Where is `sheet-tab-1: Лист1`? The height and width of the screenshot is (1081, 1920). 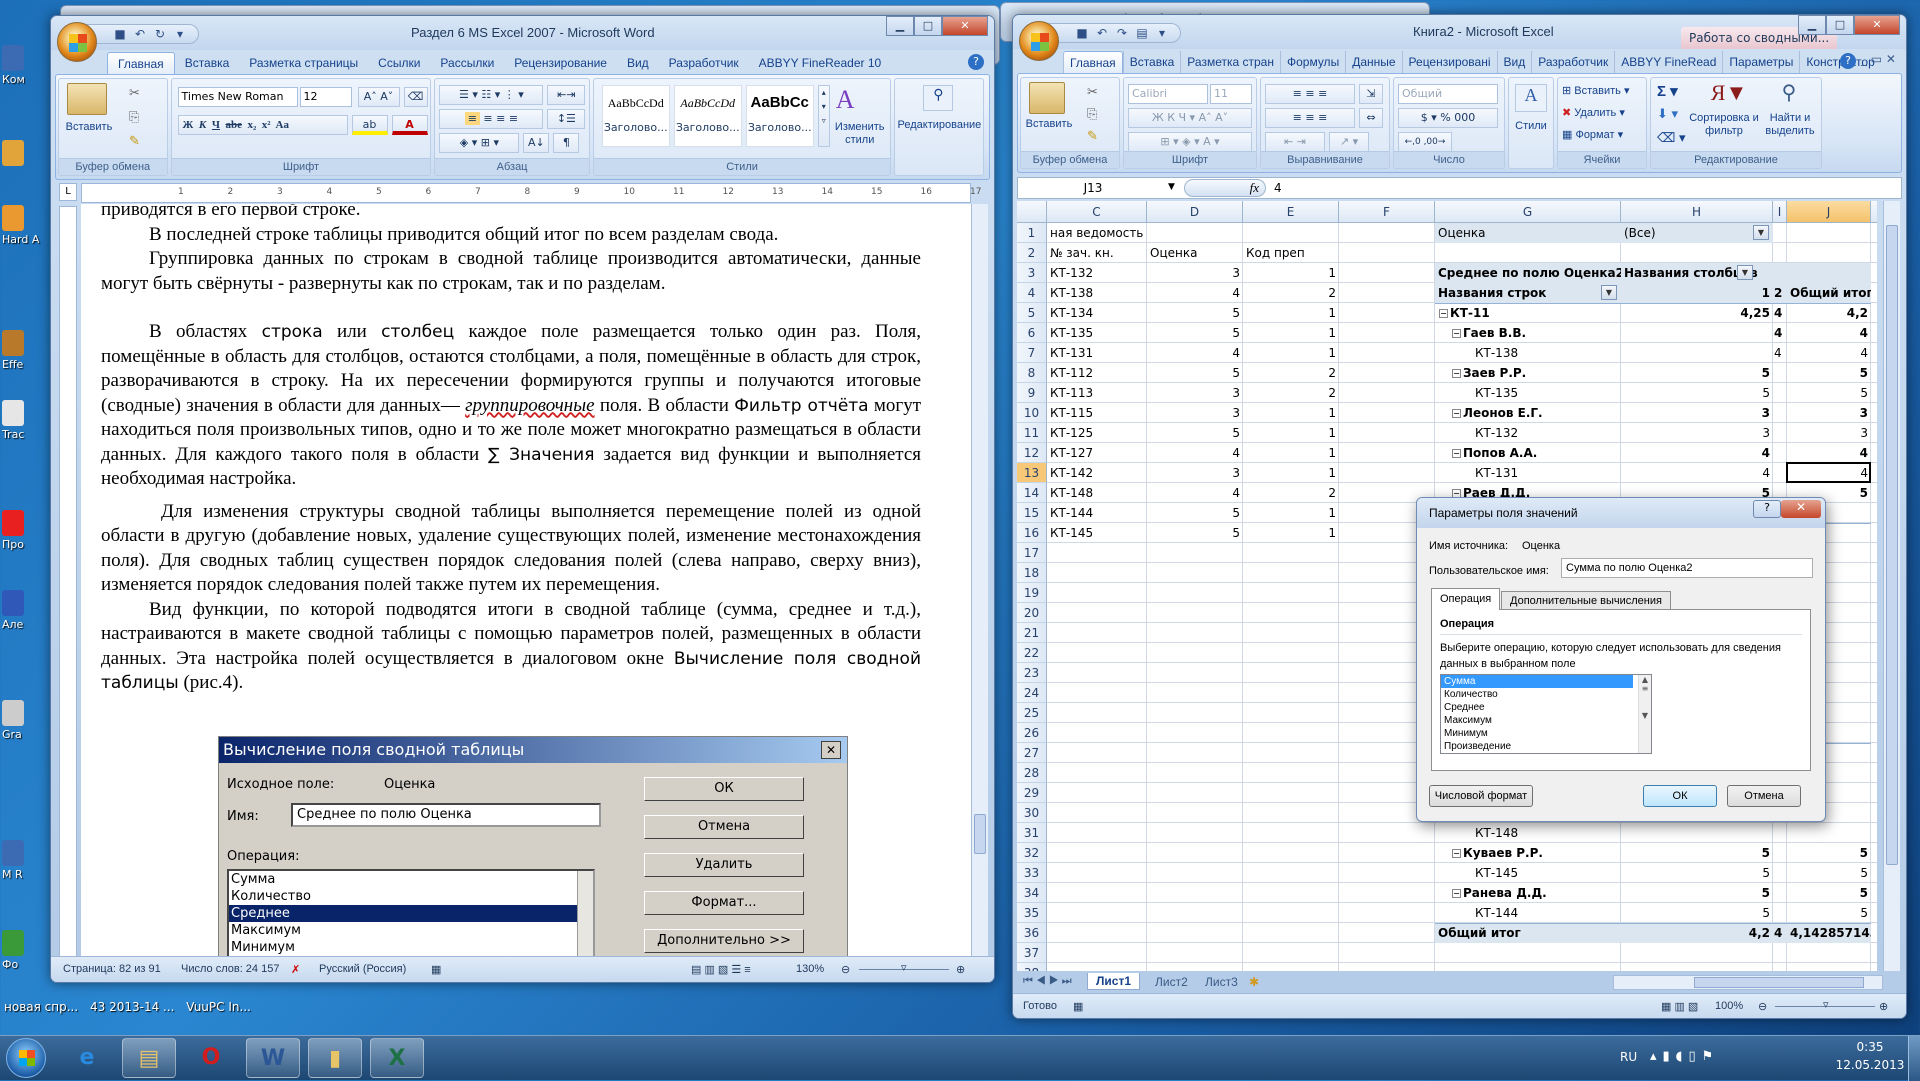 sheet-tab-1: Лист1 is located at coordinates (1114, 981).